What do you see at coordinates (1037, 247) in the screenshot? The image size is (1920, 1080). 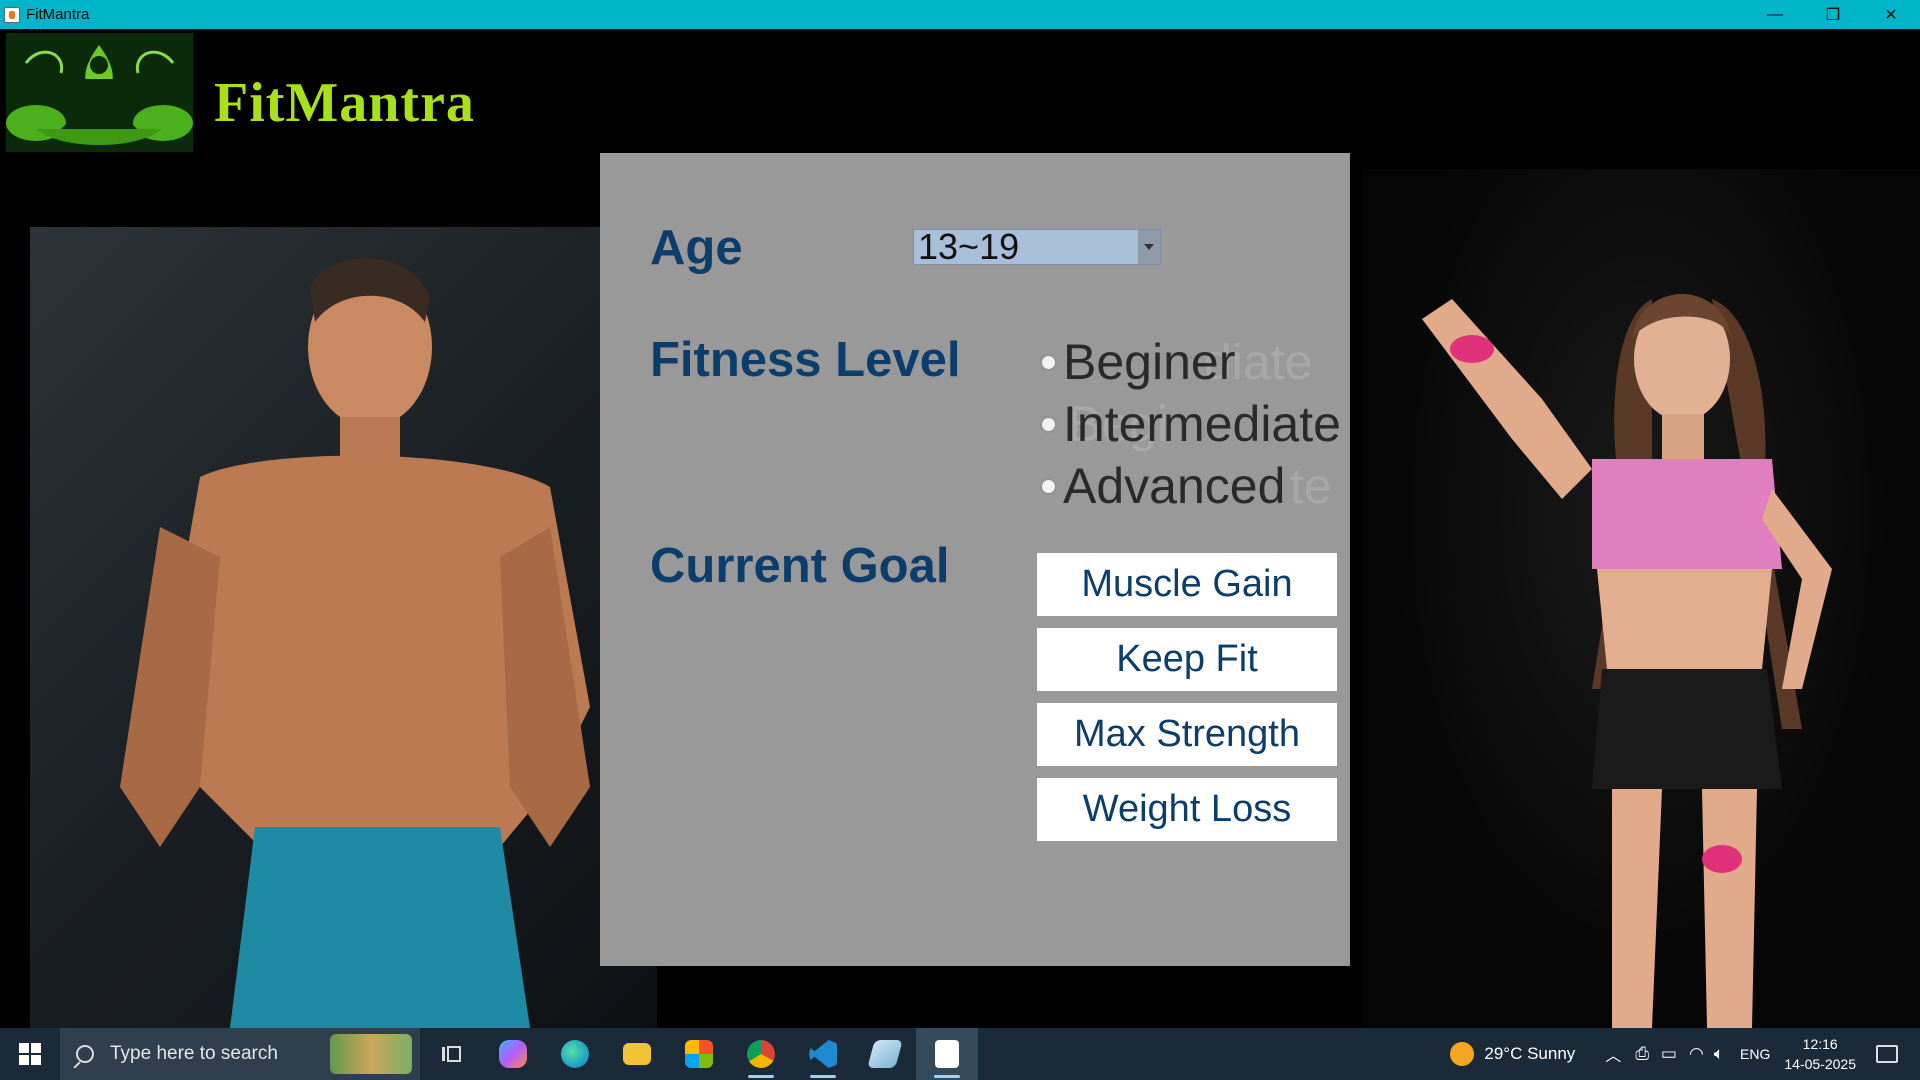 I see `age-dropdown: 13~19` at bounding box center [1037, 247].